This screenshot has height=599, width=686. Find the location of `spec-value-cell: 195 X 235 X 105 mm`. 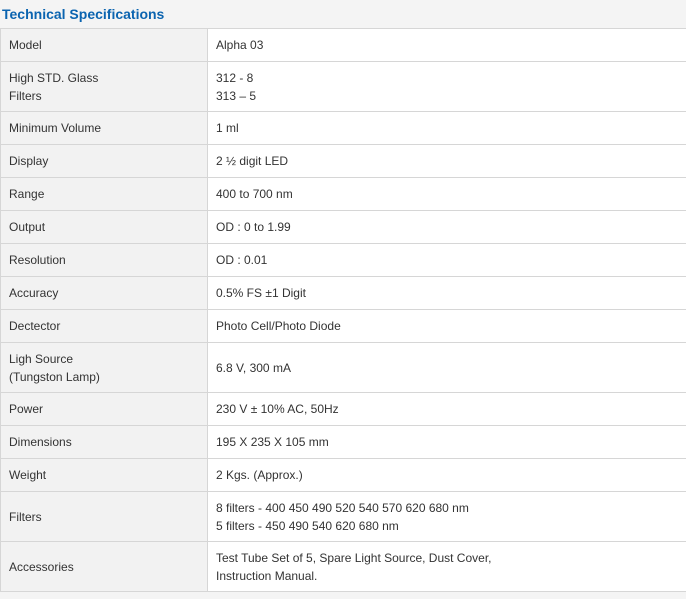

spec-value-cell: 195 X 235 X 105 mm is located at coordinates (446, 442).